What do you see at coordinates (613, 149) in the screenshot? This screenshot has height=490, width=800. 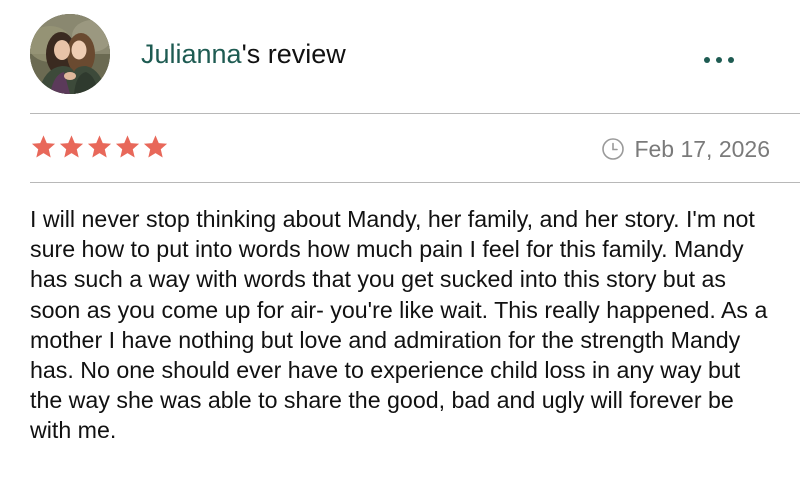 I see `clock-icon` at bounding box center [613, 149].